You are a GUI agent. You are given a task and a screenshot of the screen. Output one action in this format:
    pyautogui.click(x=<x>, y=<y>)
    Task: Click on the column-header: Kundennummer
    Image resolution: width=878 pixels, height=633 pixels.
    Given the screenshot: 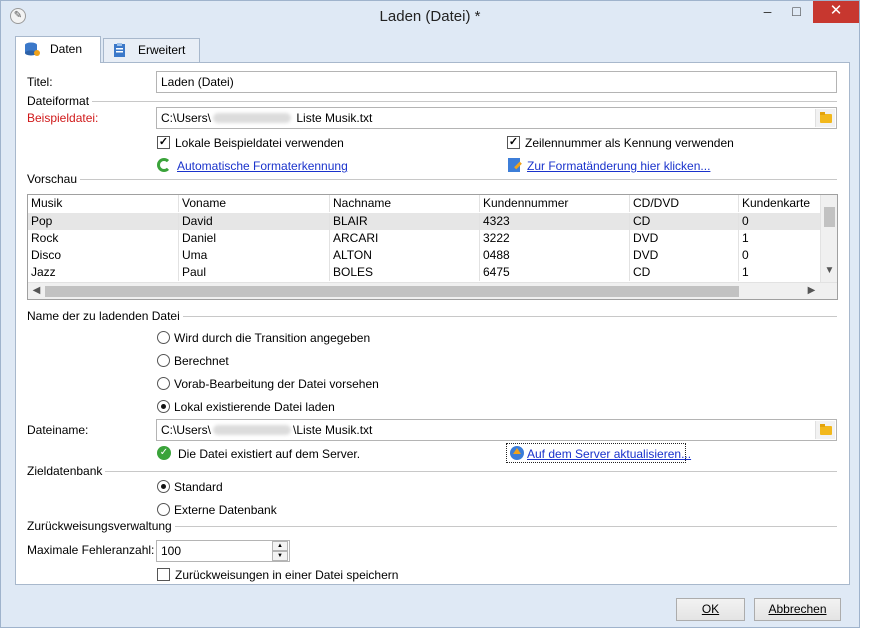 What is the action you would take?
    pyautogui.click(x=554, y=203)
    